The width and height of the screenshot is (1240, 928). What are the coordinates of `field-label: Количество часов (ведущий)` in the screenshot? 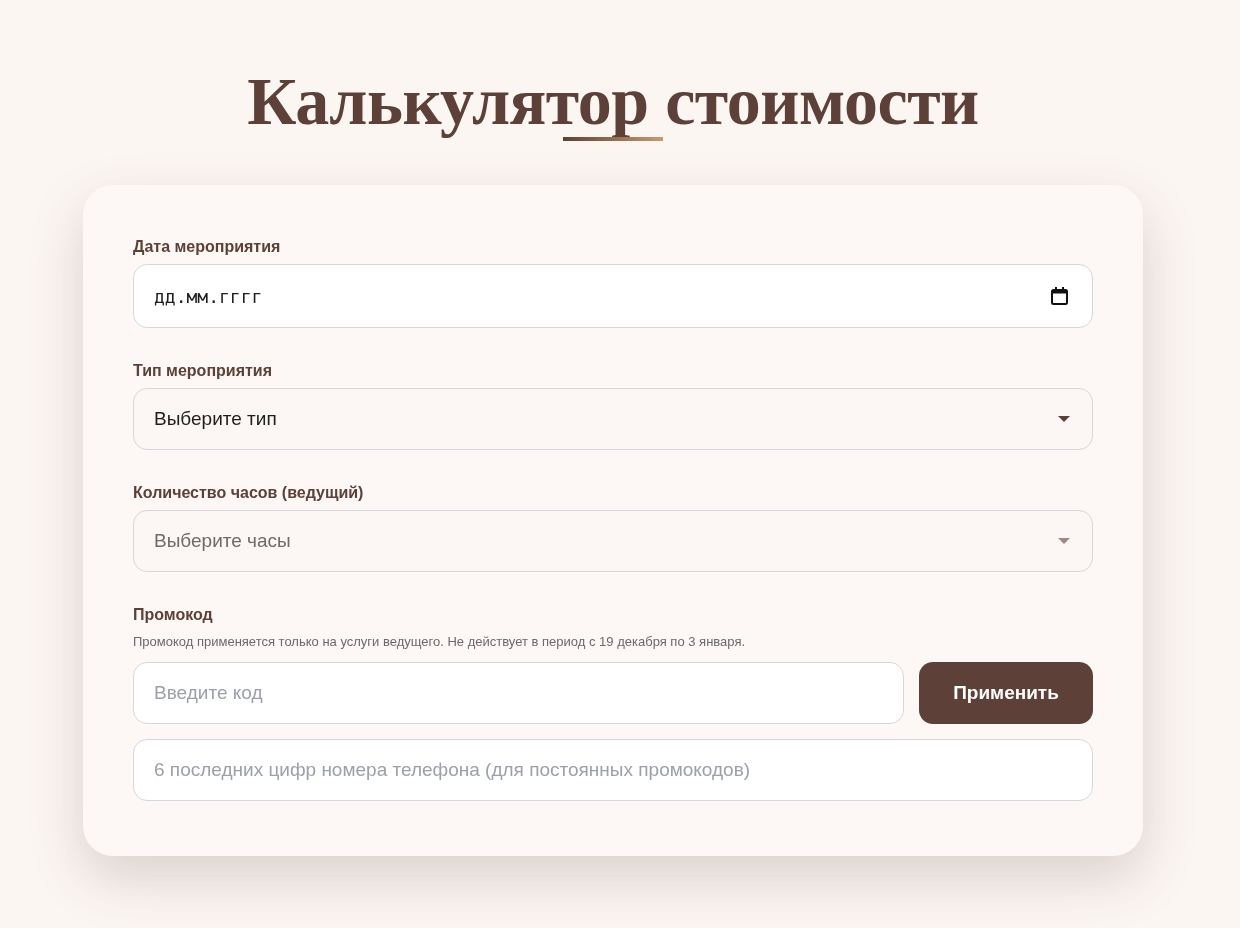 It's located at (248, 493).